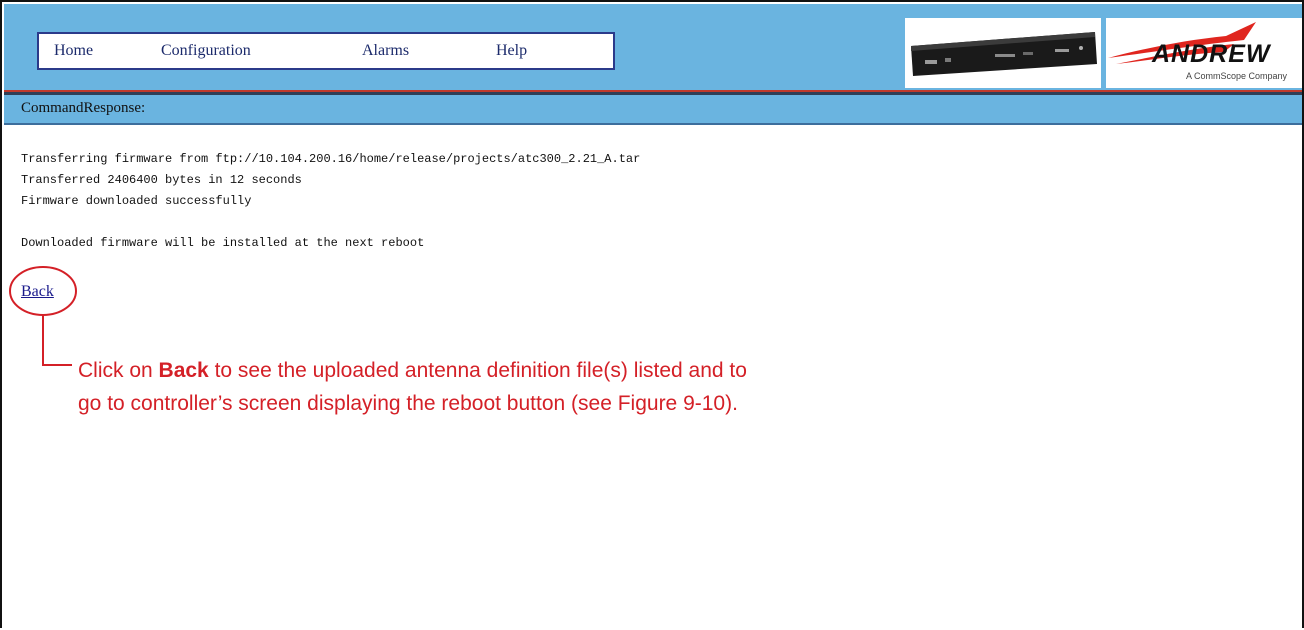  Describe the element at coordinates (653, 124) in the screenshot. I see `command-bar-underline` at that location.